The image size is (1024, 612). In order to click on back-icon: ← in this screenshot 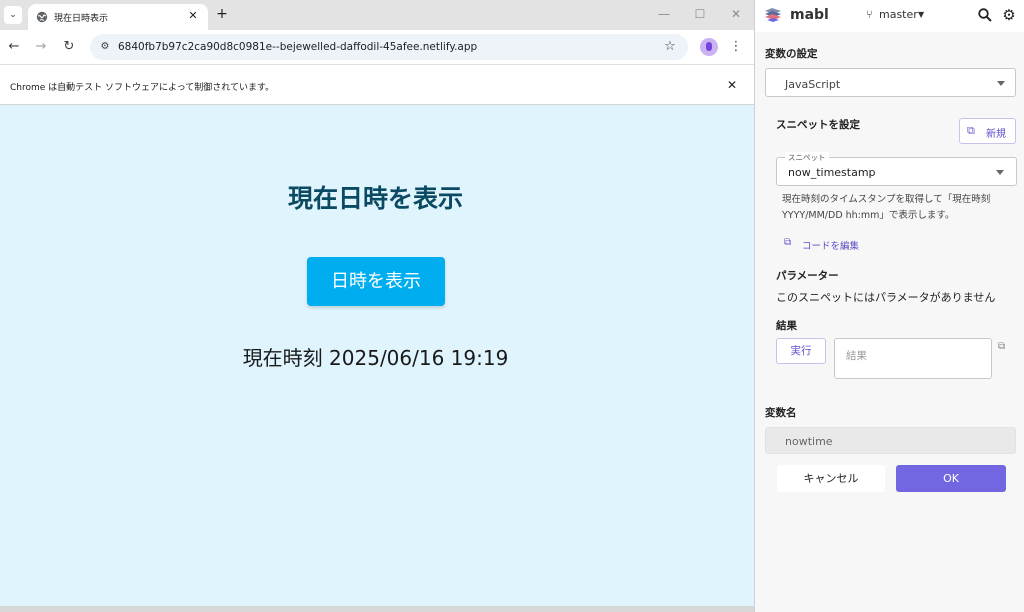, I will do `click(14, 47)`.